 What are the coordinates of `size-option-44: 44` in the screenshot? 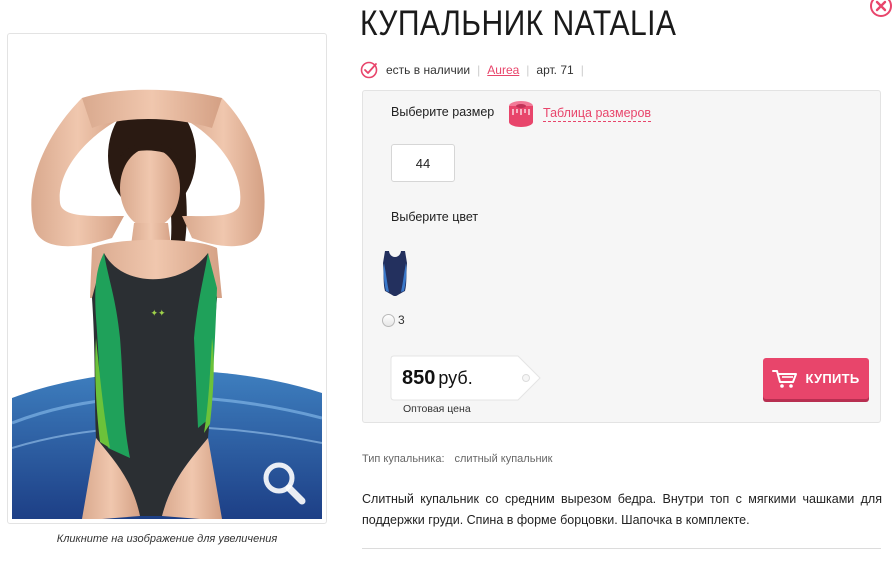 It's located at (423, 163).